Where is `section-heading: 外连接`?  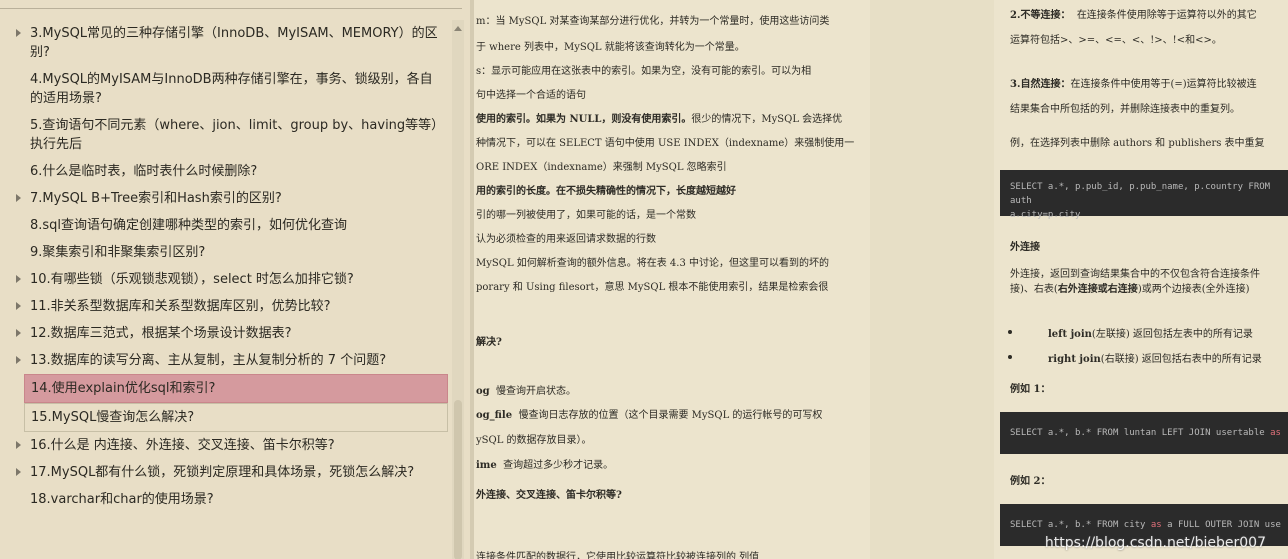 section-heading: 外连接 is located at coordinates (1025, 247).